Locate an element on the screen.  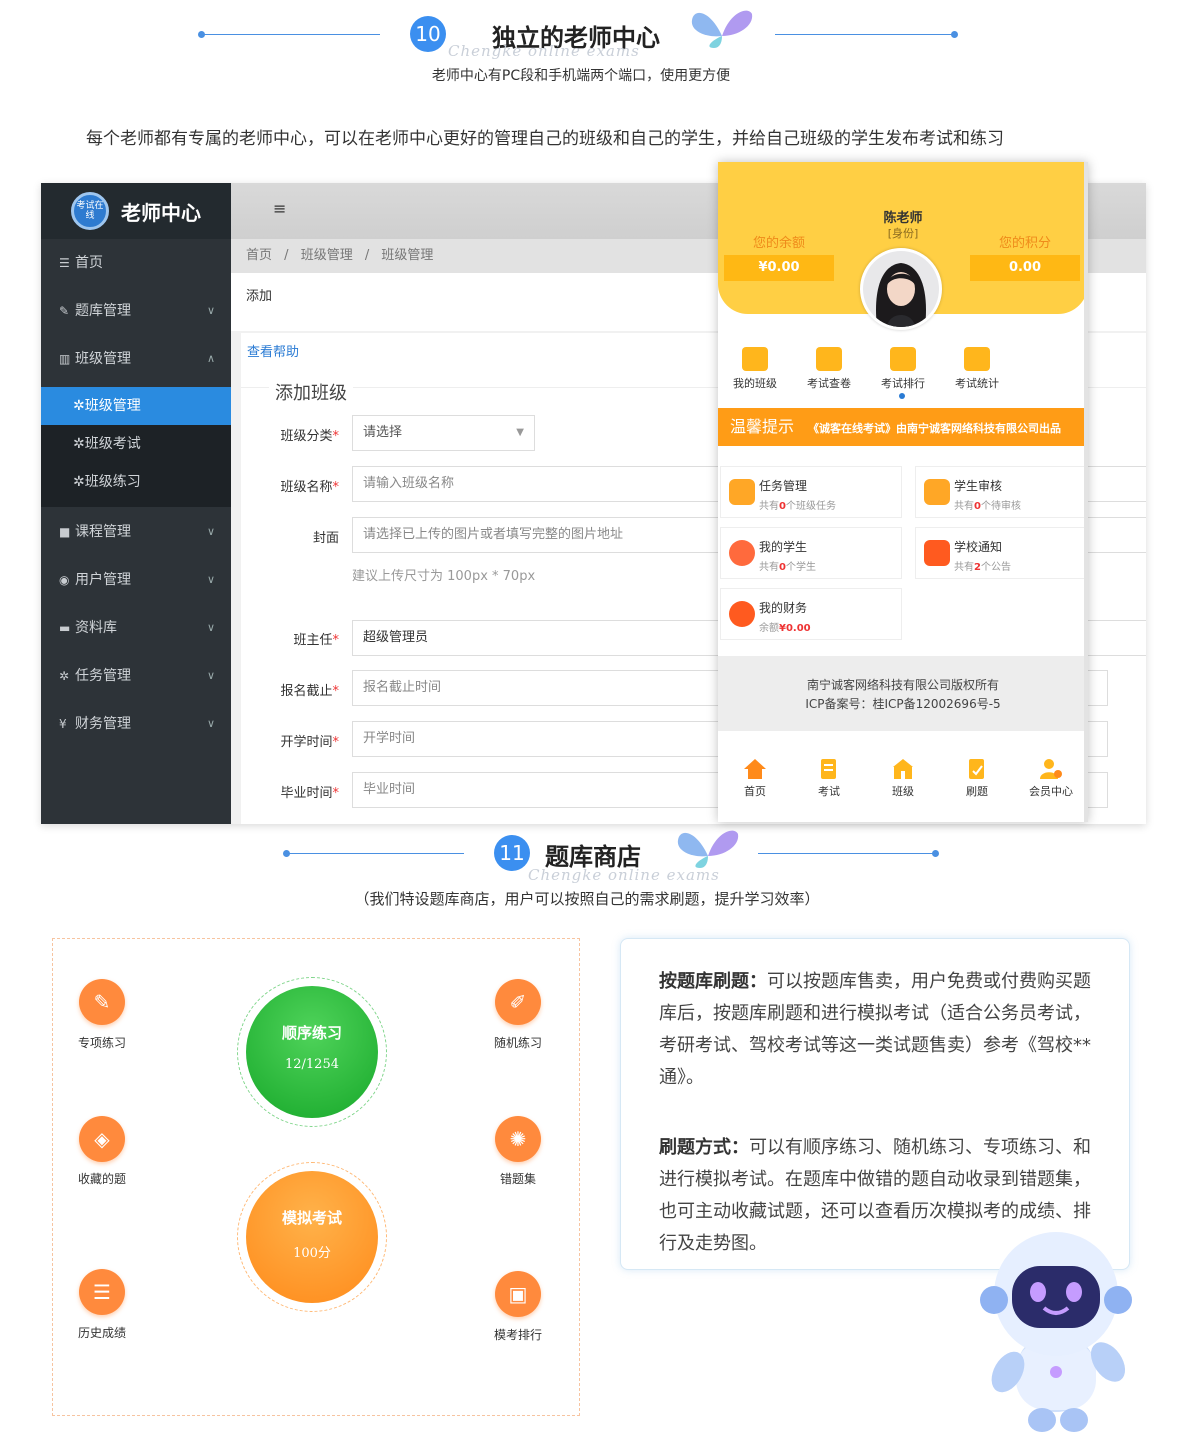
edit-icon: ✎ is located at coordinates (64, 311).